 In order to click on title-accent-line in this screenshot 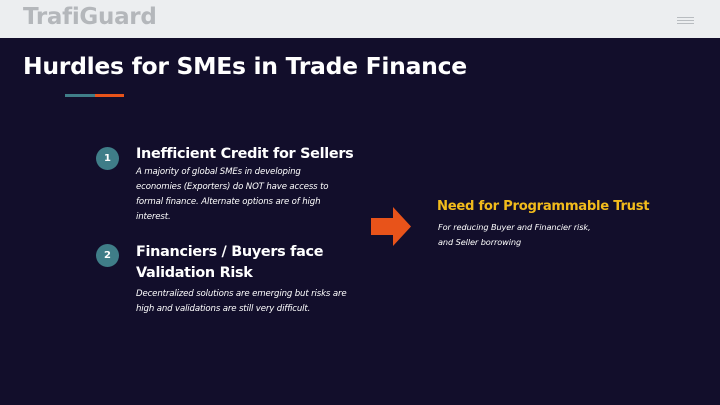, I will do `click(94, 95)`.